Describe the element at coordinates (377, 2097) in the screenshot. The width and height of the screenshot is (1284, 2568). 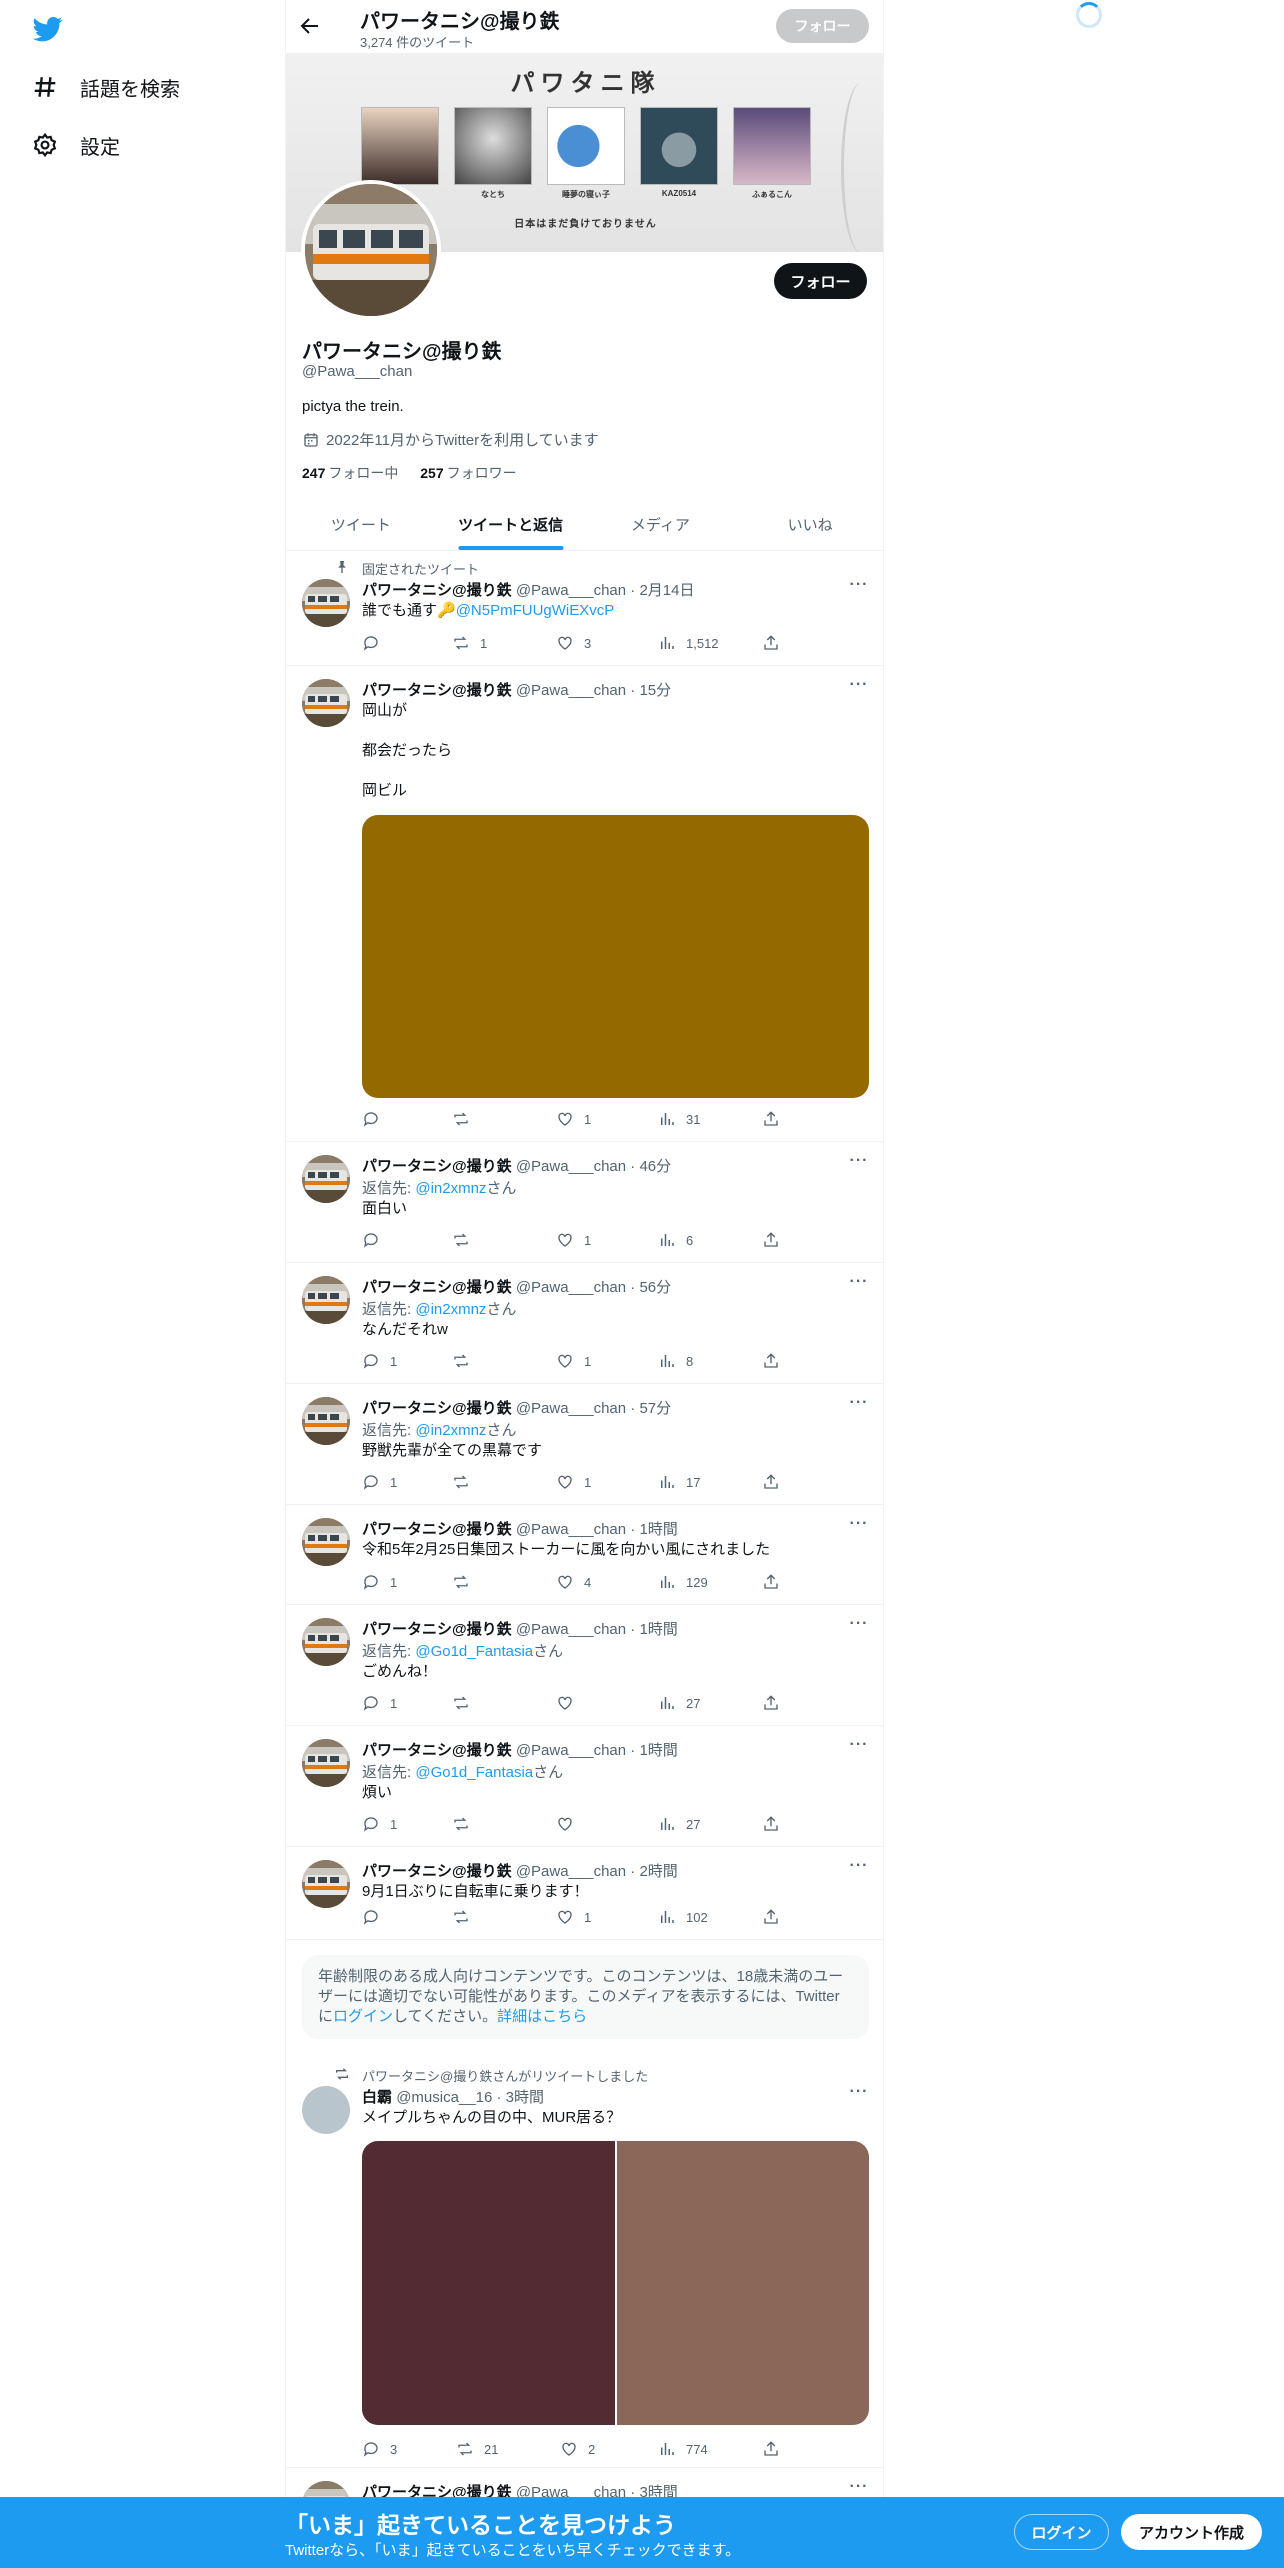
I see `tweet-author-name: 白霸` at that location.